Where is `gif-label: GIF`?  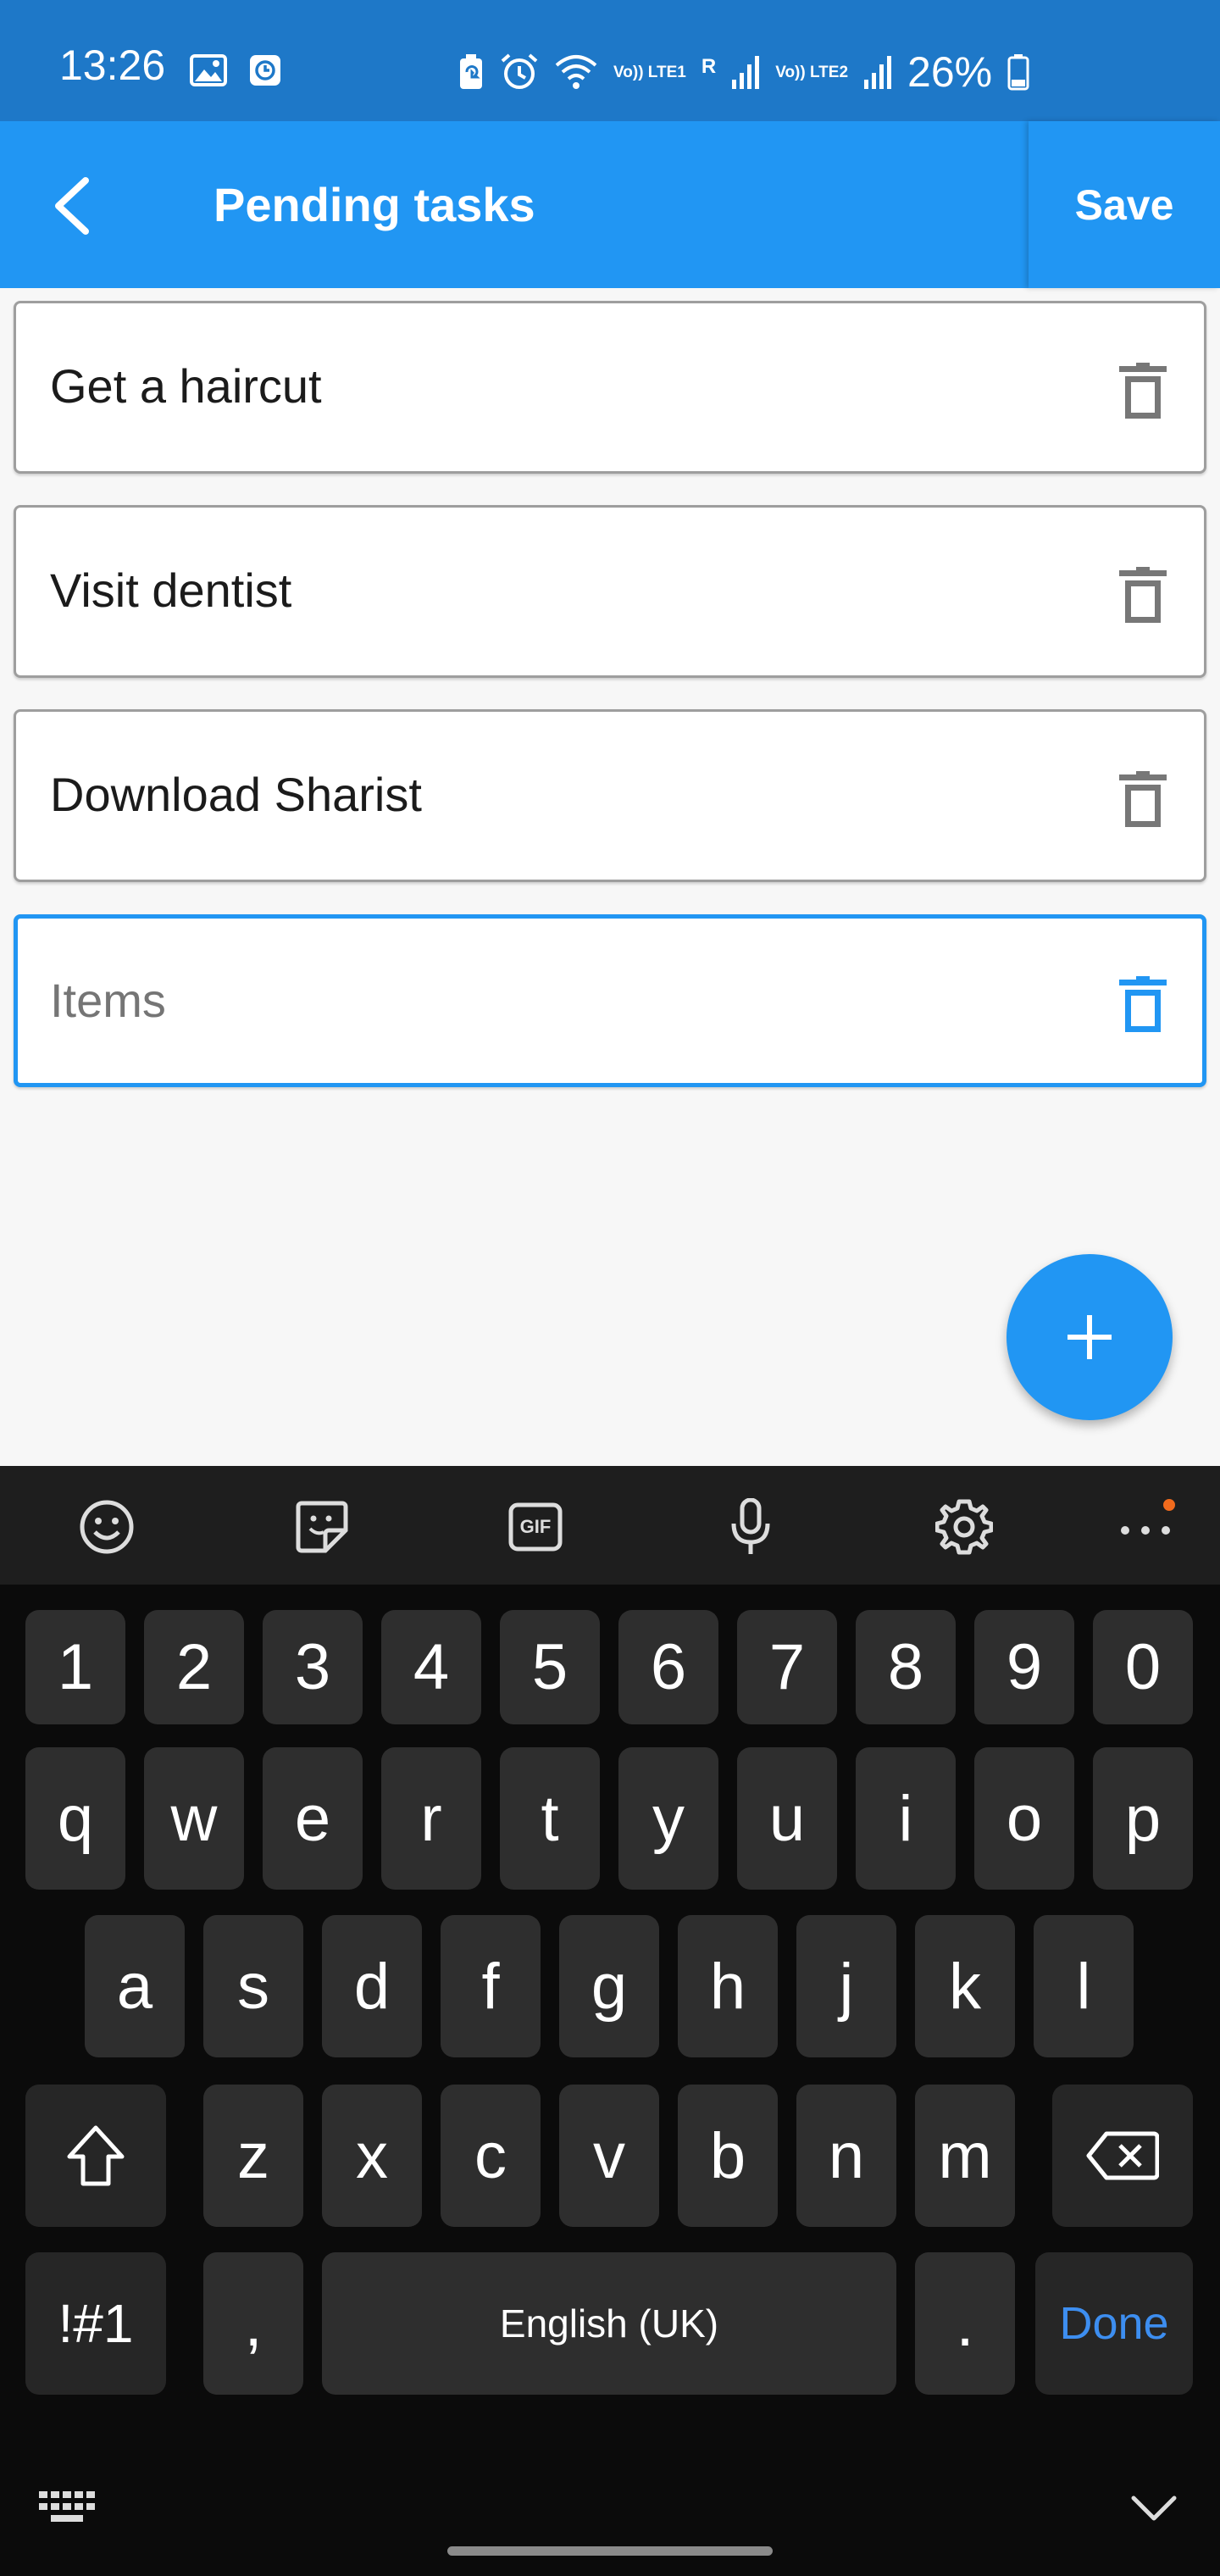 gif-label: GIF is located at coordinates (535, 1526).